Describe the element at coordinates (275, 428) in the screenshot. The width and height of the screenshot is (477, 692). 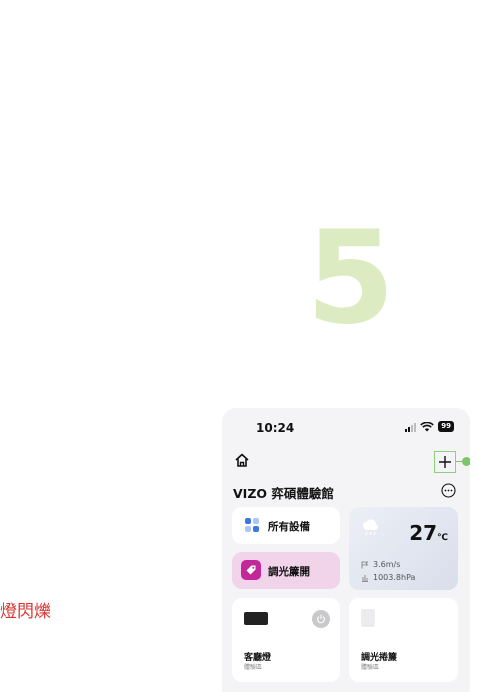
I see `status-time: 10:24` at that location.